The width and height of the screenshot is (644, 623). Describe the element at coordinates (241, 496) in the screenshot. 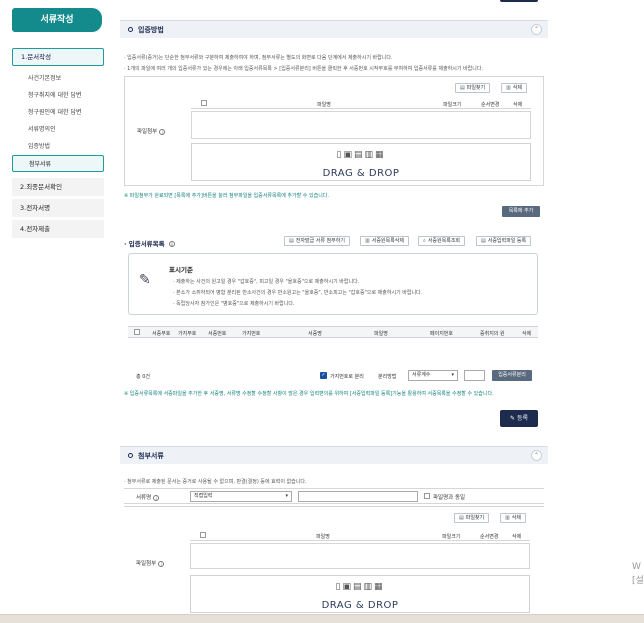

I see `doc-name-select: 직접입력 ▾` at that location.